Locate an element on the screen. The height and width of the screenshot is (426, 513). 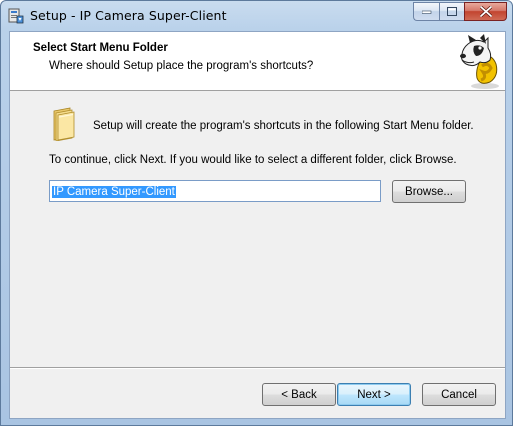
setup-app-icon is located at coordinates (16, 16).